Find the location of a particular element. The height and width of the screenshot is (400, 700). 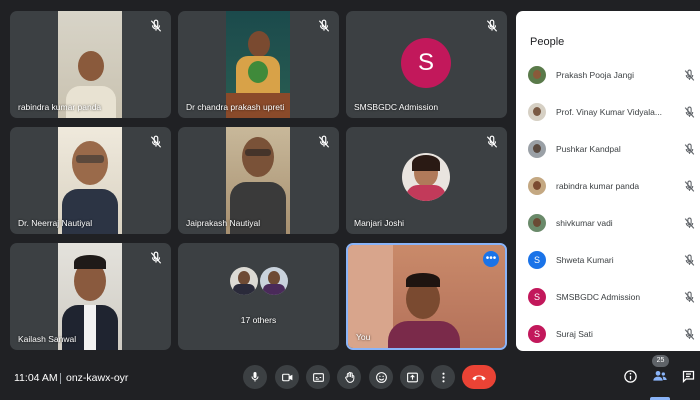

participant-count-badge: 25 is located at coordinates (660, 361).